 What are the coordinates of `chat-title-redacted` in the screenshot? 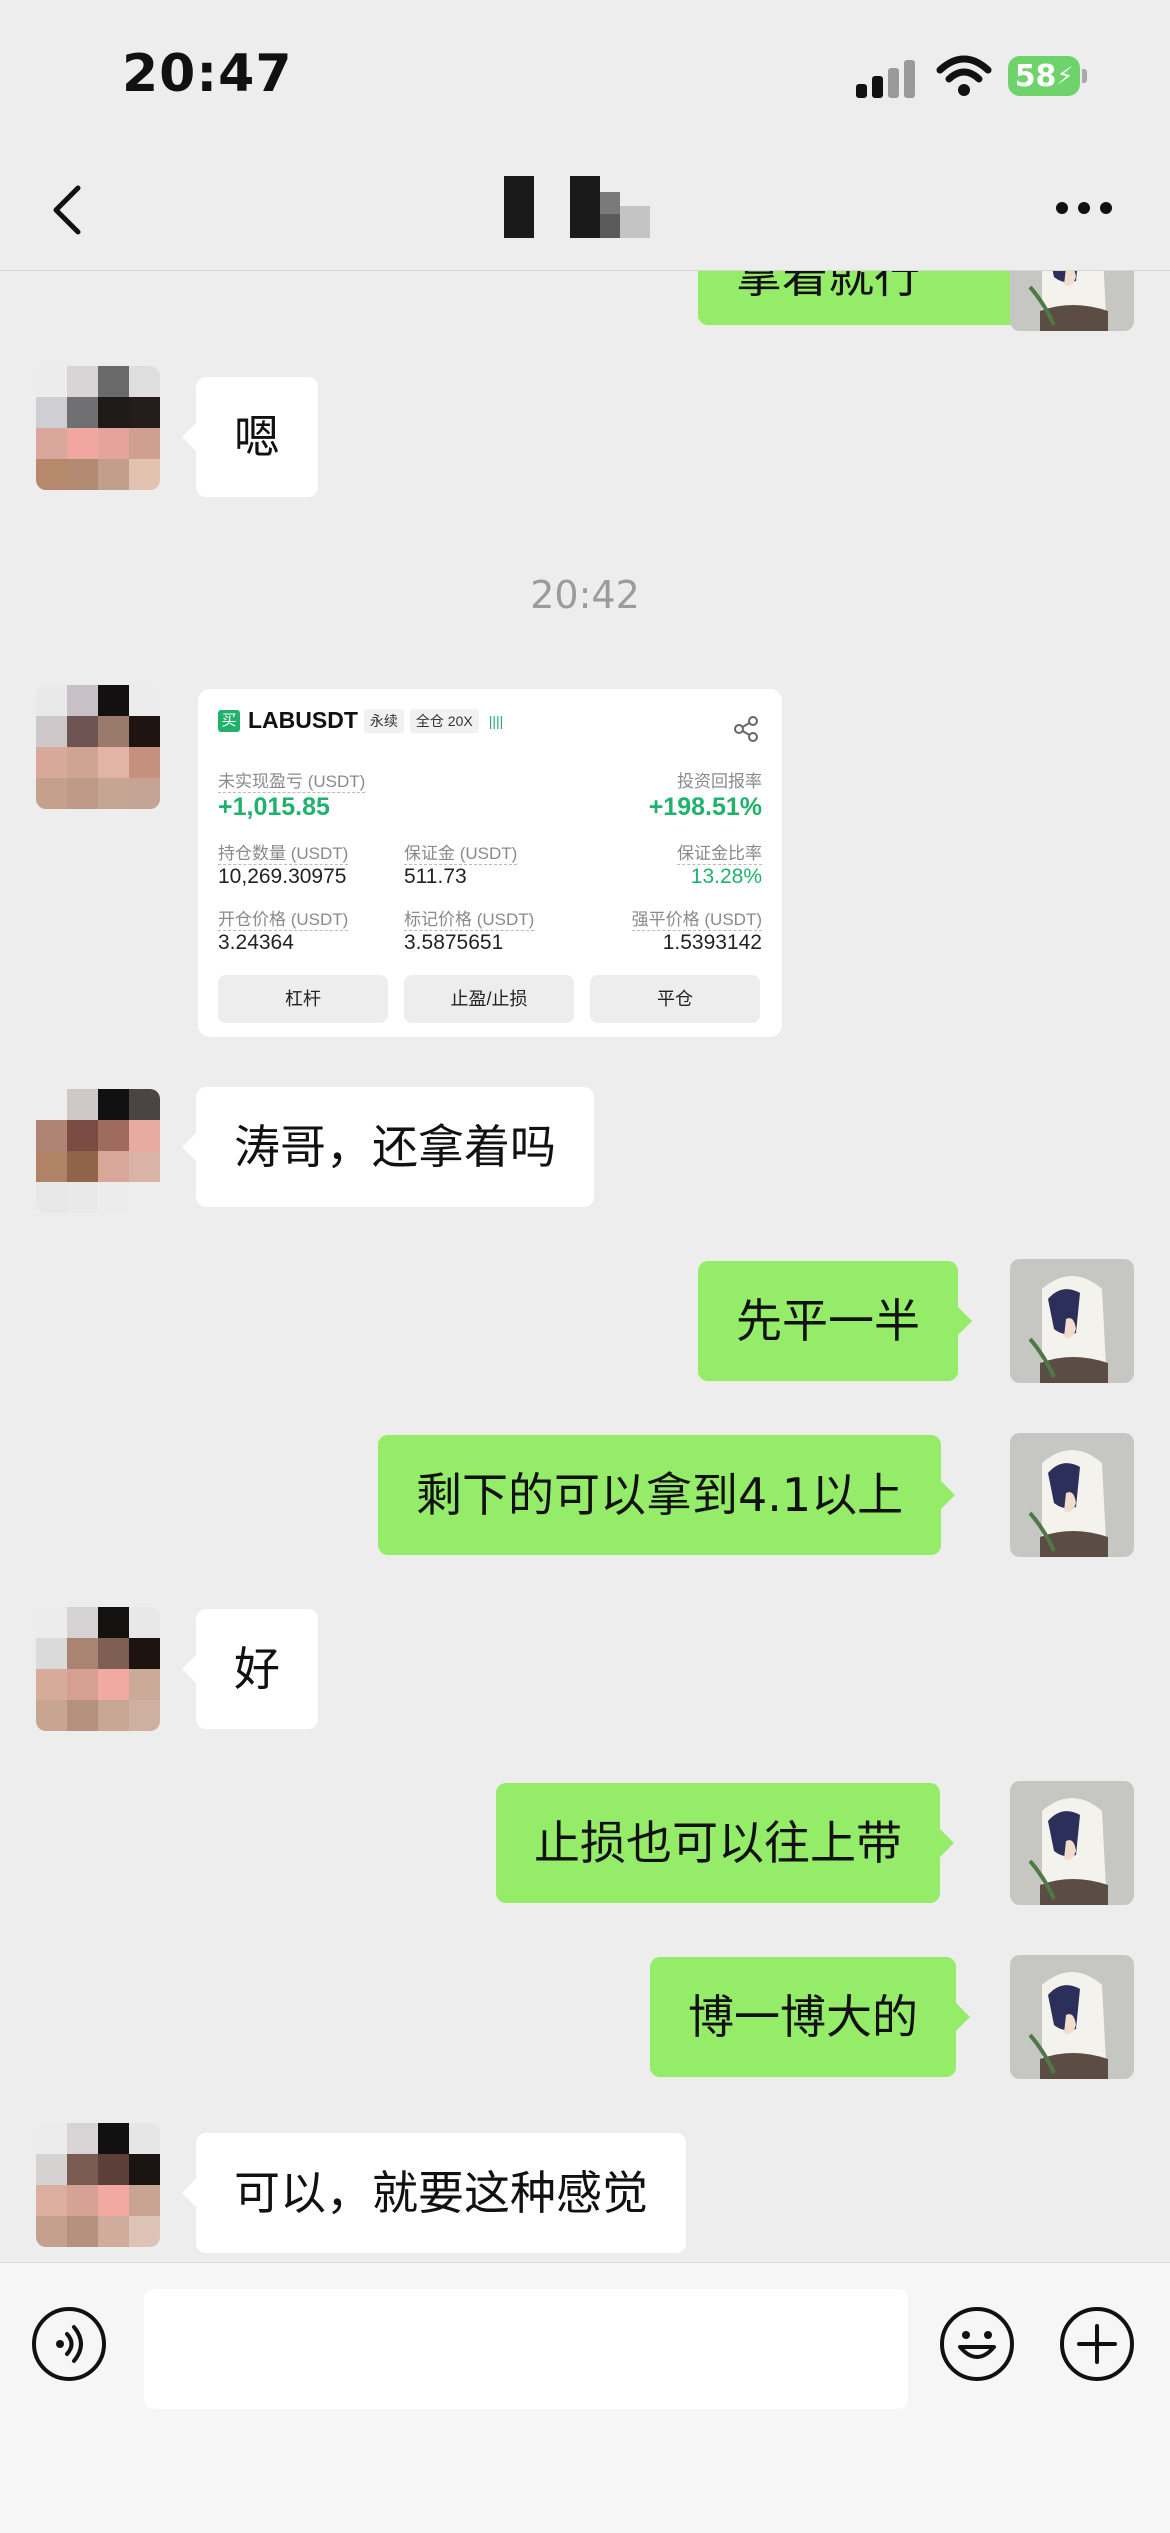 It's located at (600, 207).